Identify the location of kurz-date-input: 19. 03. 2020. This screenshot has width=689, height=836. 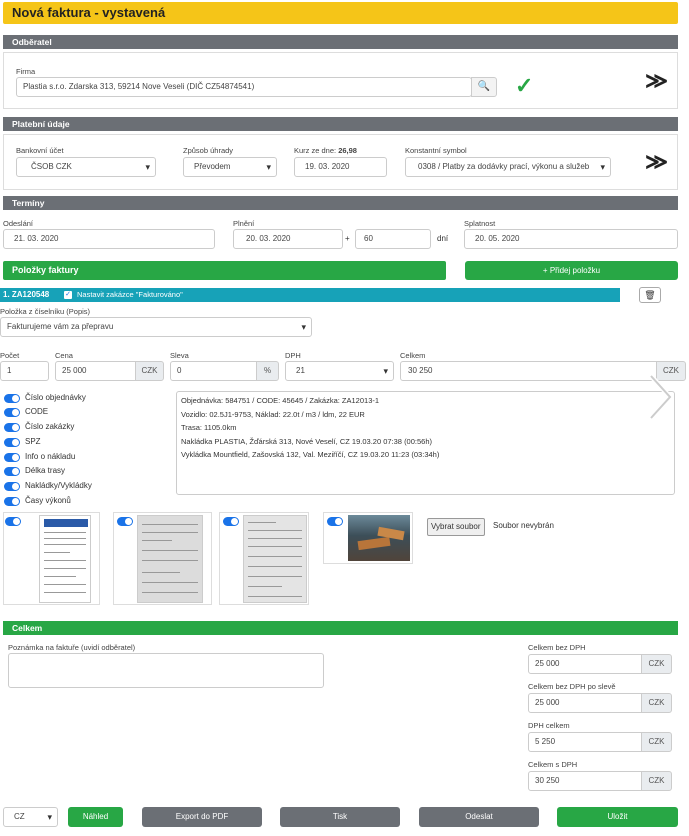
(340, 167).